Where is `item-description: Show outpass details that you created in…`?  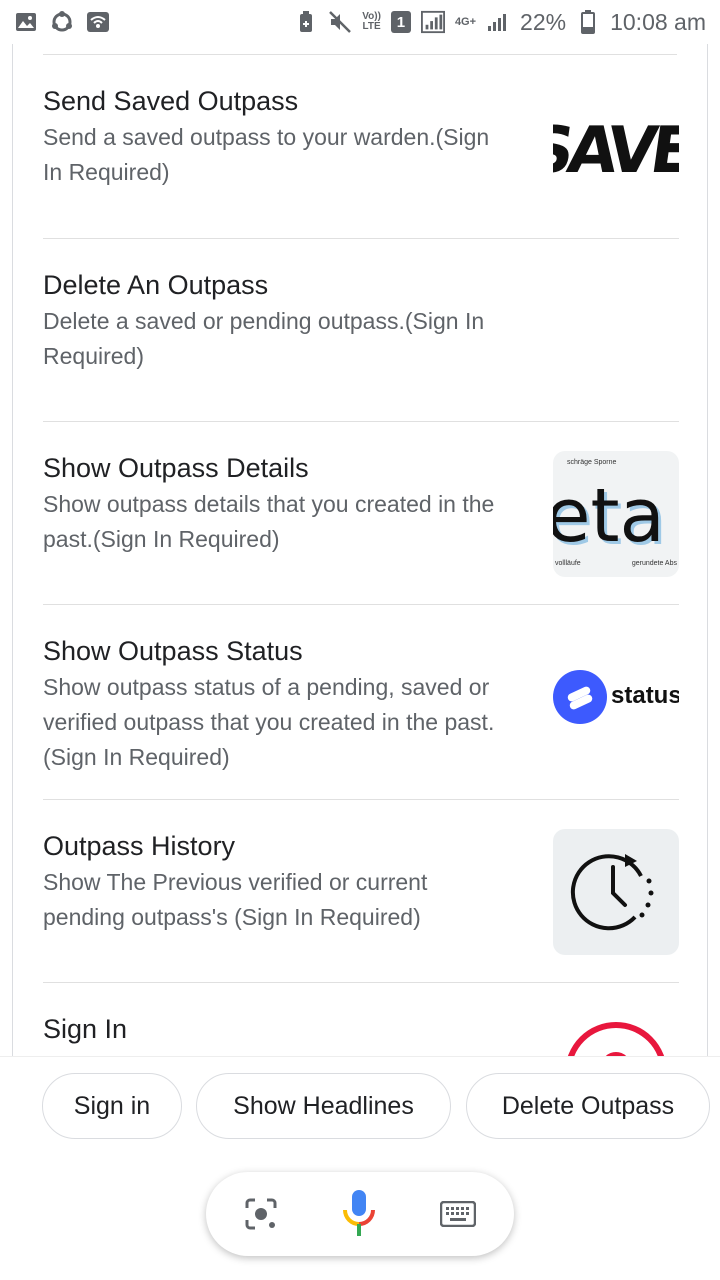
item-description: Show outpass details that you created in… is located at coordinates (269, 521).